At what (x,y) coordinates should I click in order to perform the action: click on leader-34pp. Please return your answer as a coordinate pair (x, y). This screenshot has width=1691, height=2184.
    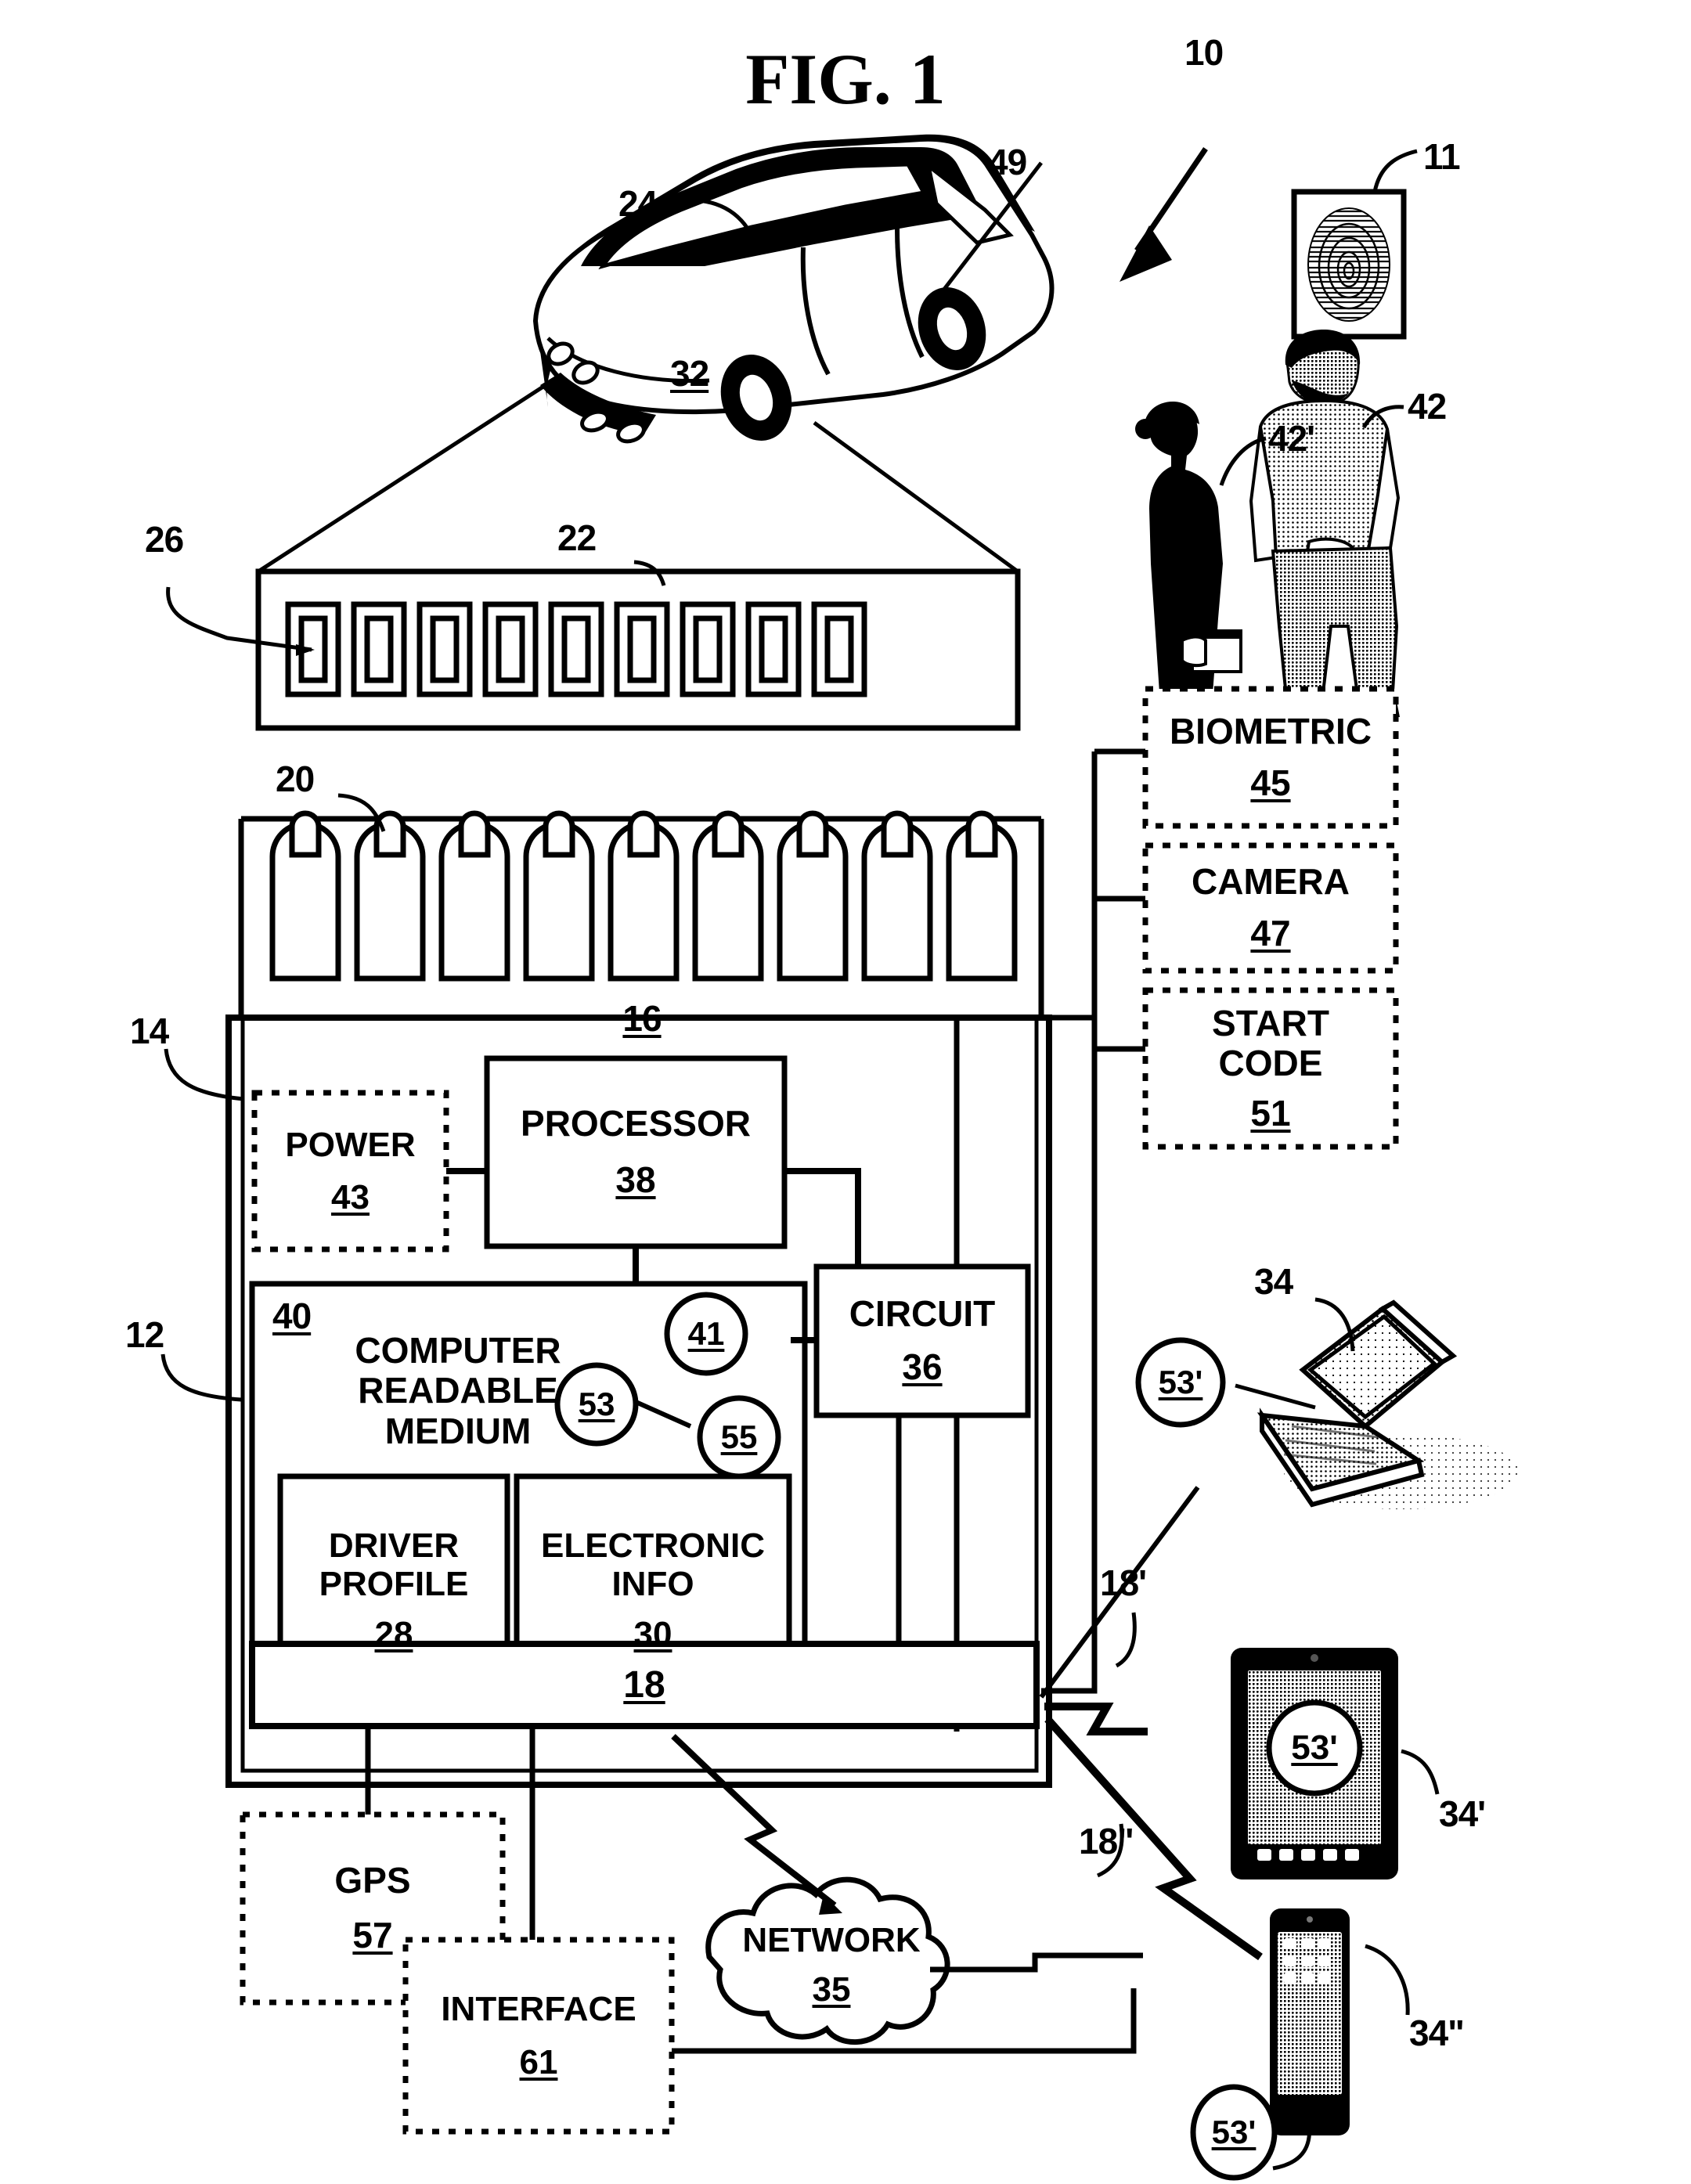
    Looking at the image, I should click on (1387, 1980).